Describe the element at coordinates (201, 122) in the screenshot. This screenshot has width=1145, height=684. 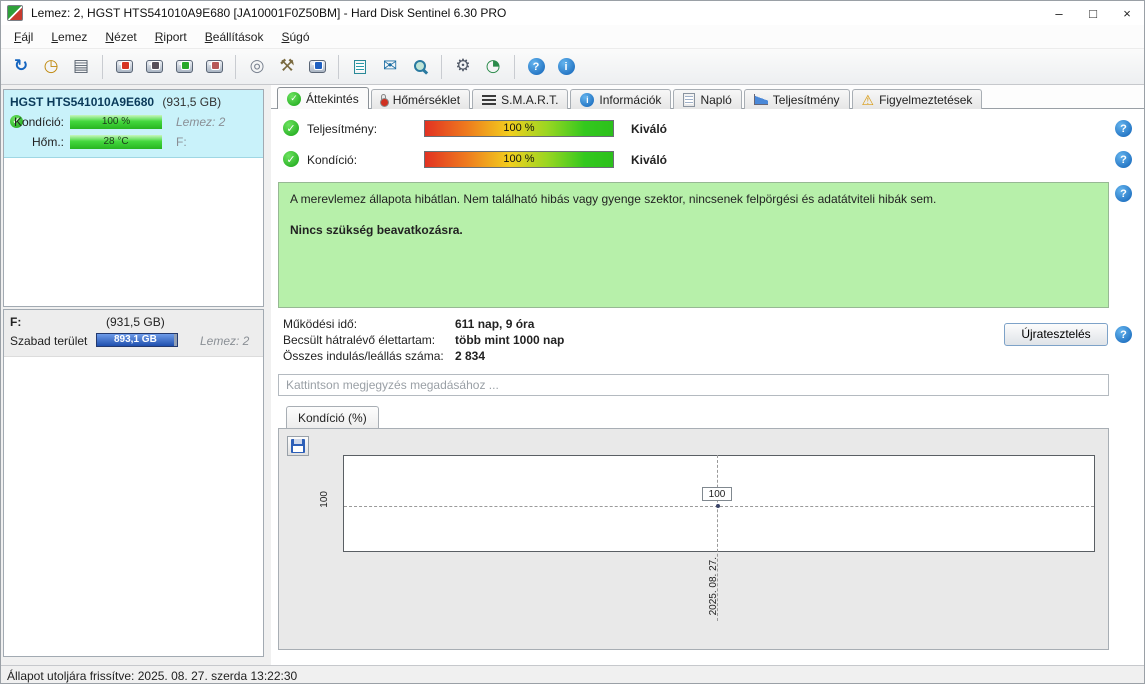
I see `disk-number-label: Lemez: 2` at that location.